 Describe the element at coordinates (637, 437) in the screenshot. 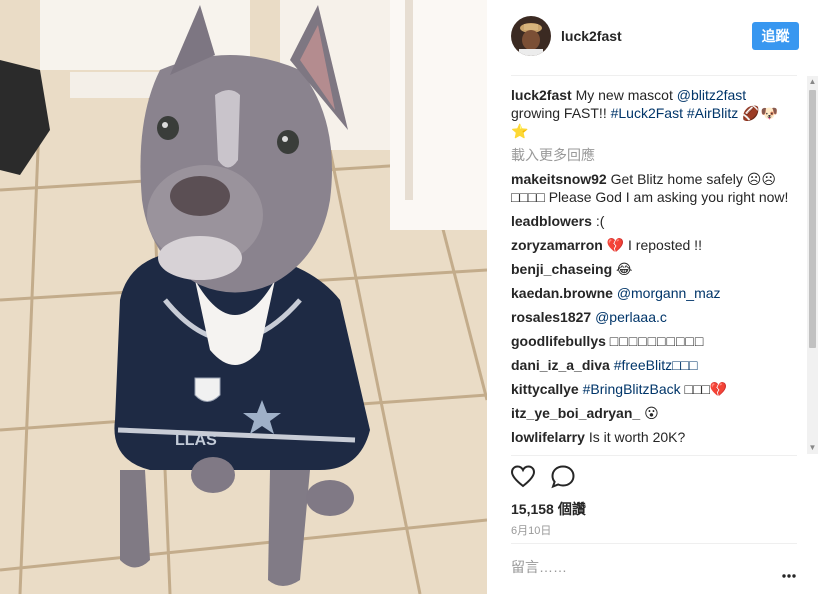

I see `comment-text: Is it worth 20K?` at that location.